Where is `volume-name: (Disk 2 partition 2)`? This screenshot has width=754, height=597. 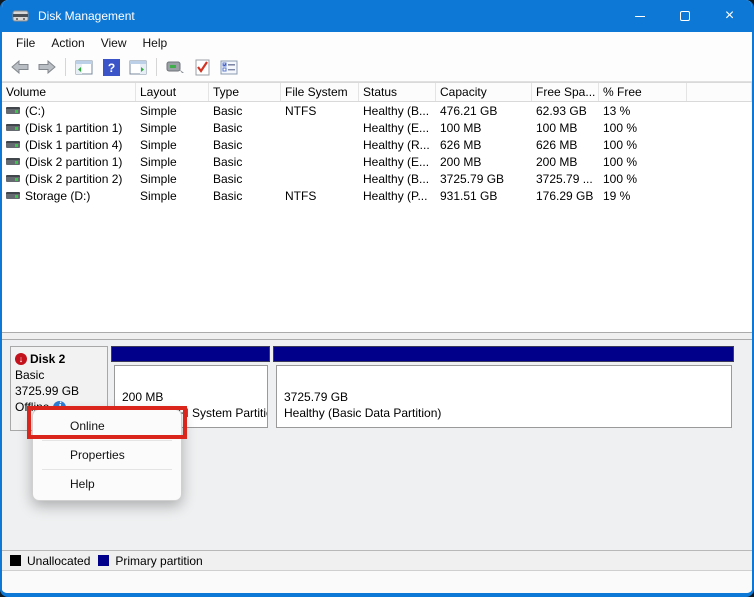
volume-name: (Disk 2 partition 2) is located at coordinates (74, 178).